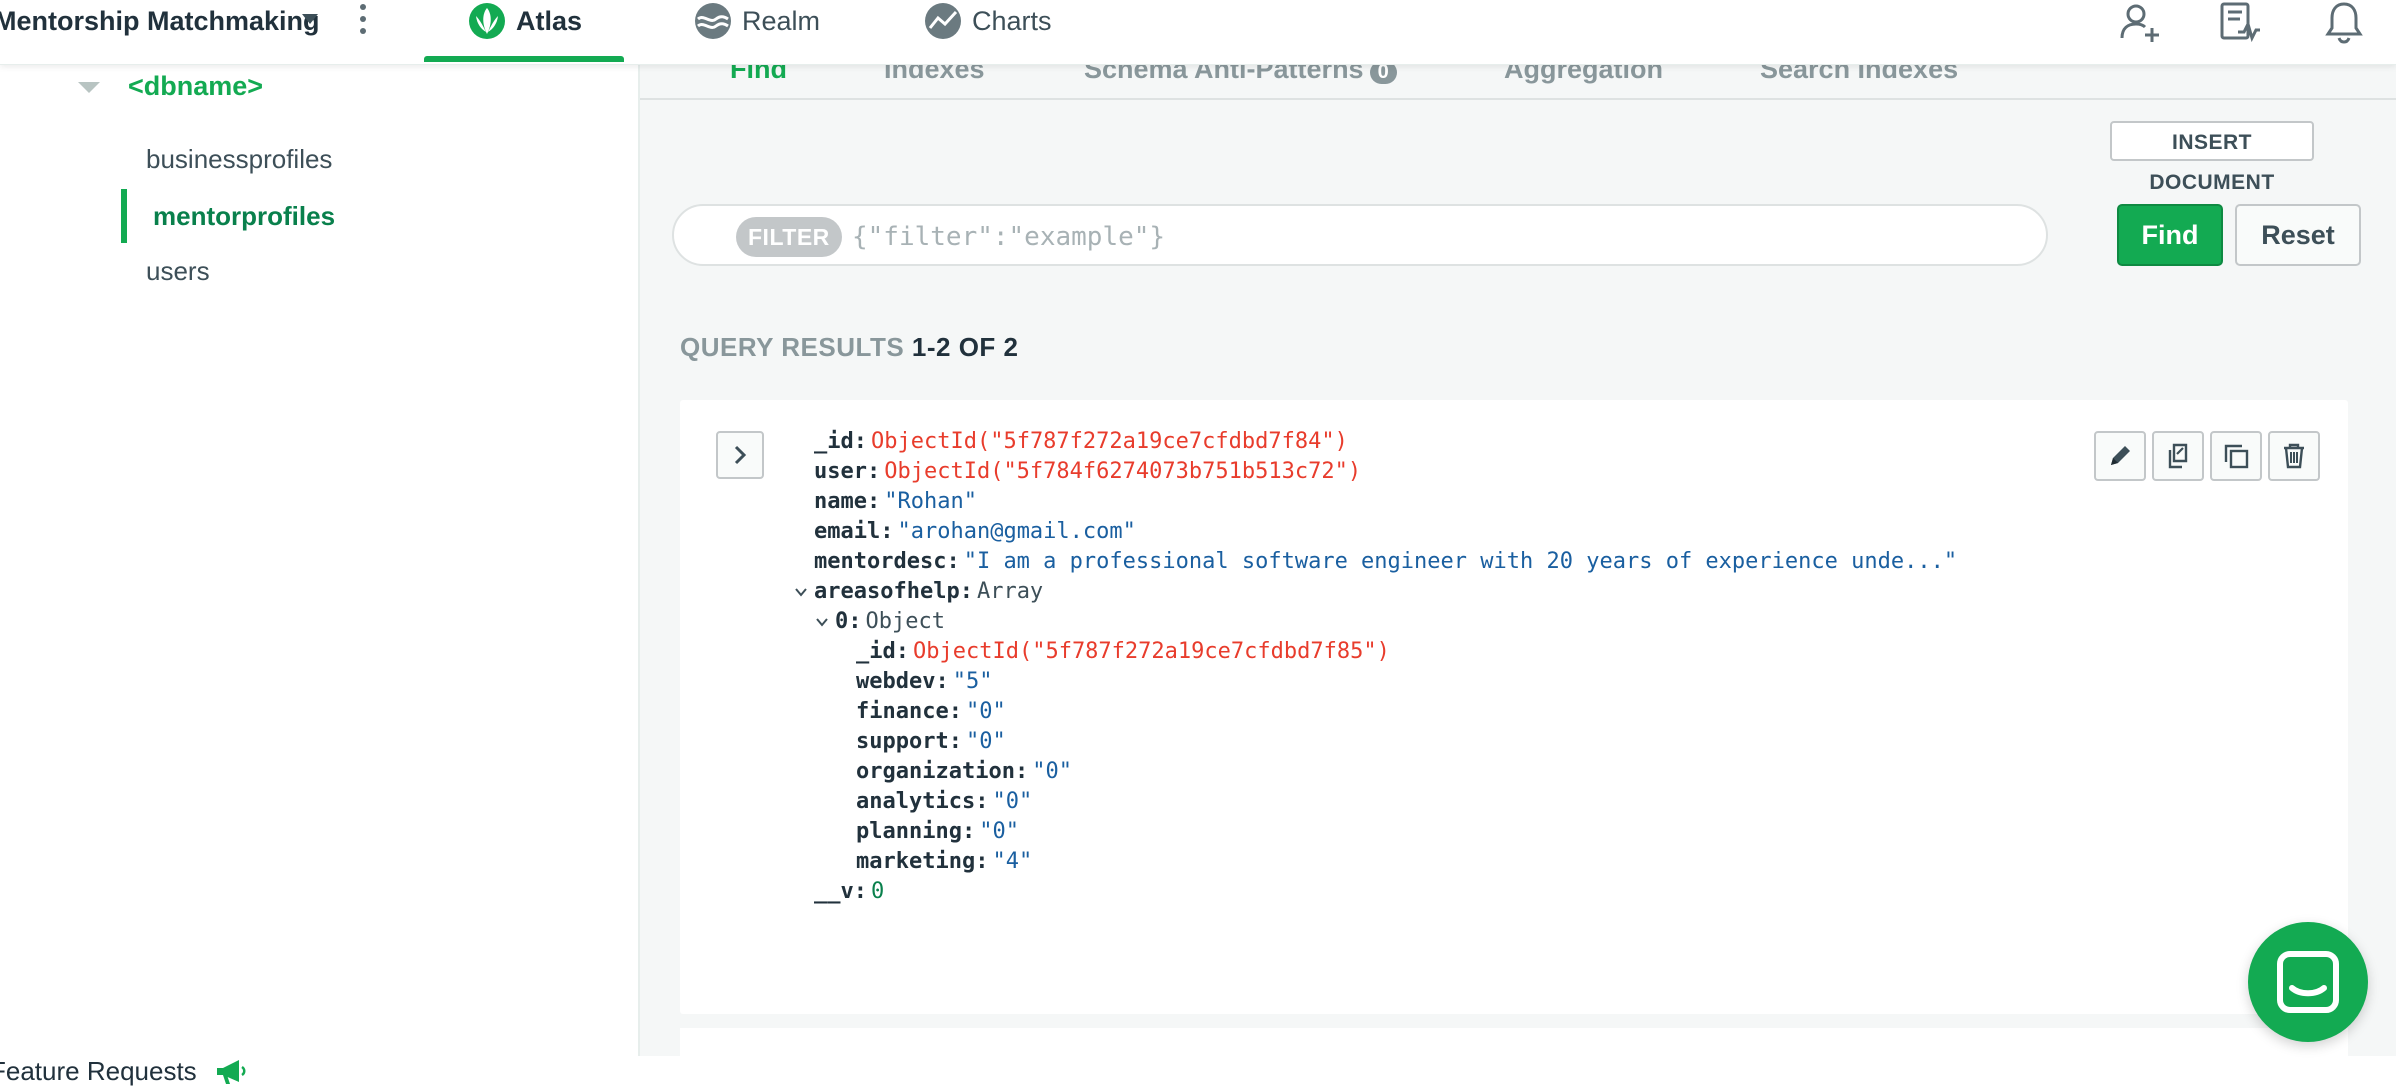 This screenshot has height=1088, width=2396. I want to click on chat-support-button, so click(2308, 982).